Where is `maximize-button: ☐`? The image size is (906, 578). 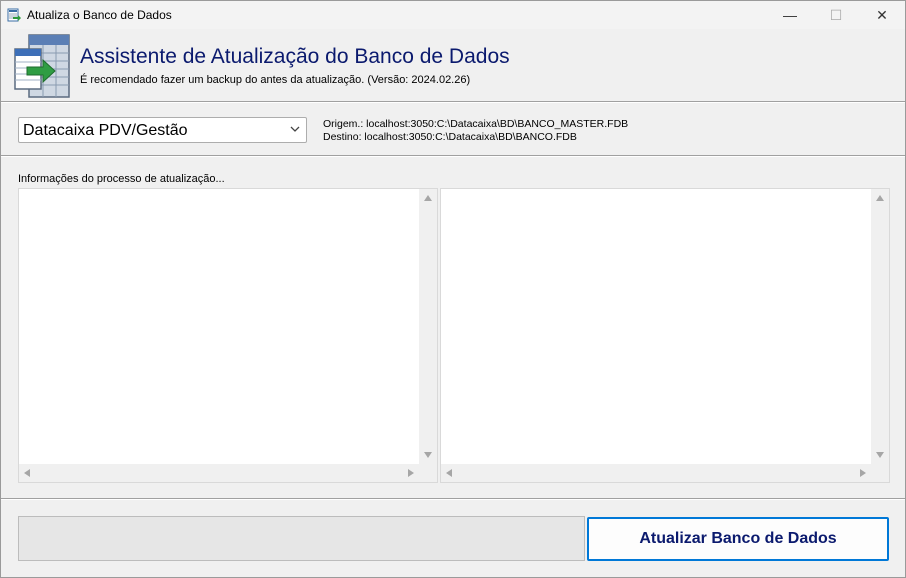
maximize-button: ☐ is located at coordinates (836, 15).